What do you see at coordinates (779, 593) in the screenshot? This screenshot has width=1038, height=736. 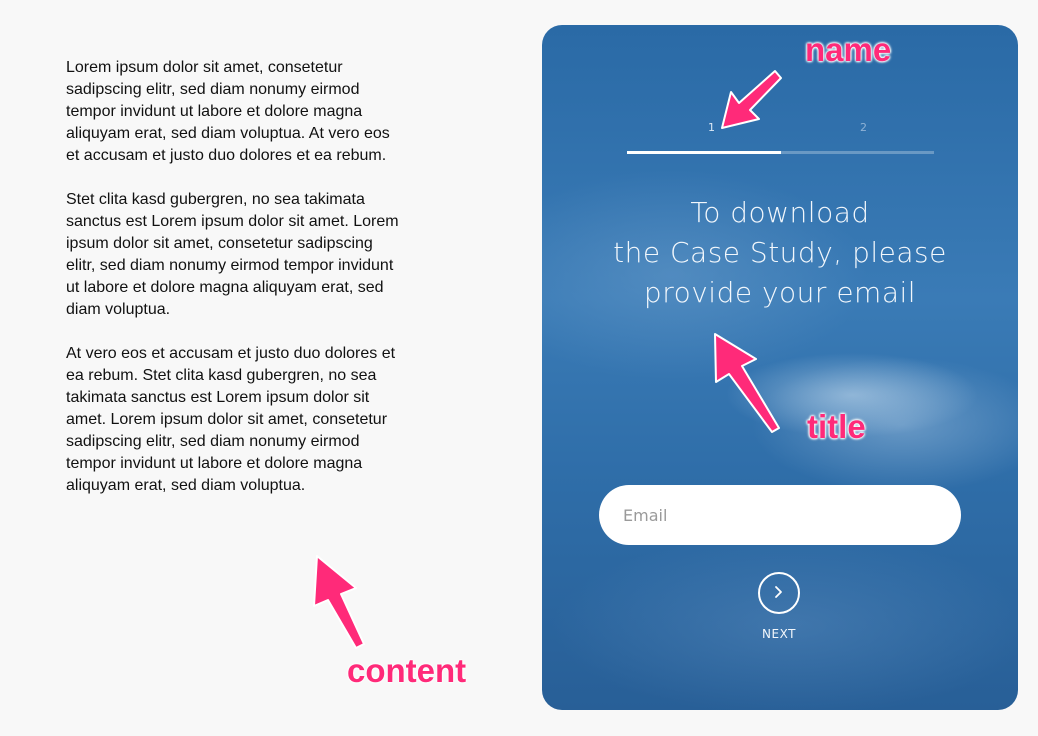 I see `chevron-right-icon` at bounding box center [779, 593].